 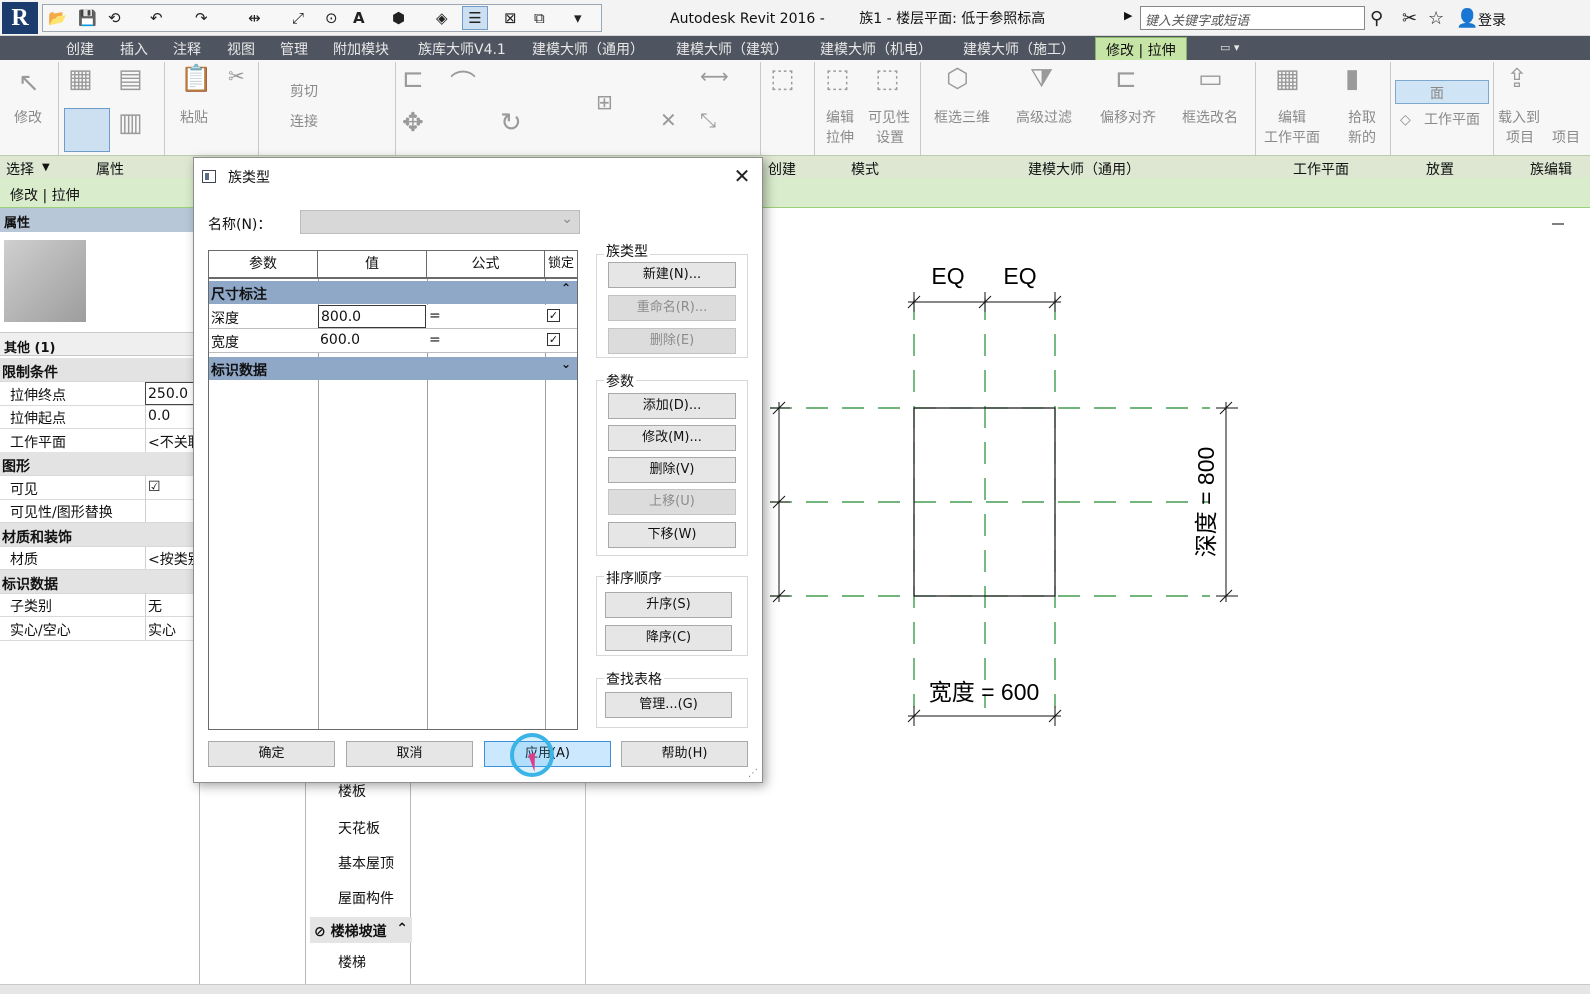 I want to click on eq-dimension, so click(x=984, y=302).